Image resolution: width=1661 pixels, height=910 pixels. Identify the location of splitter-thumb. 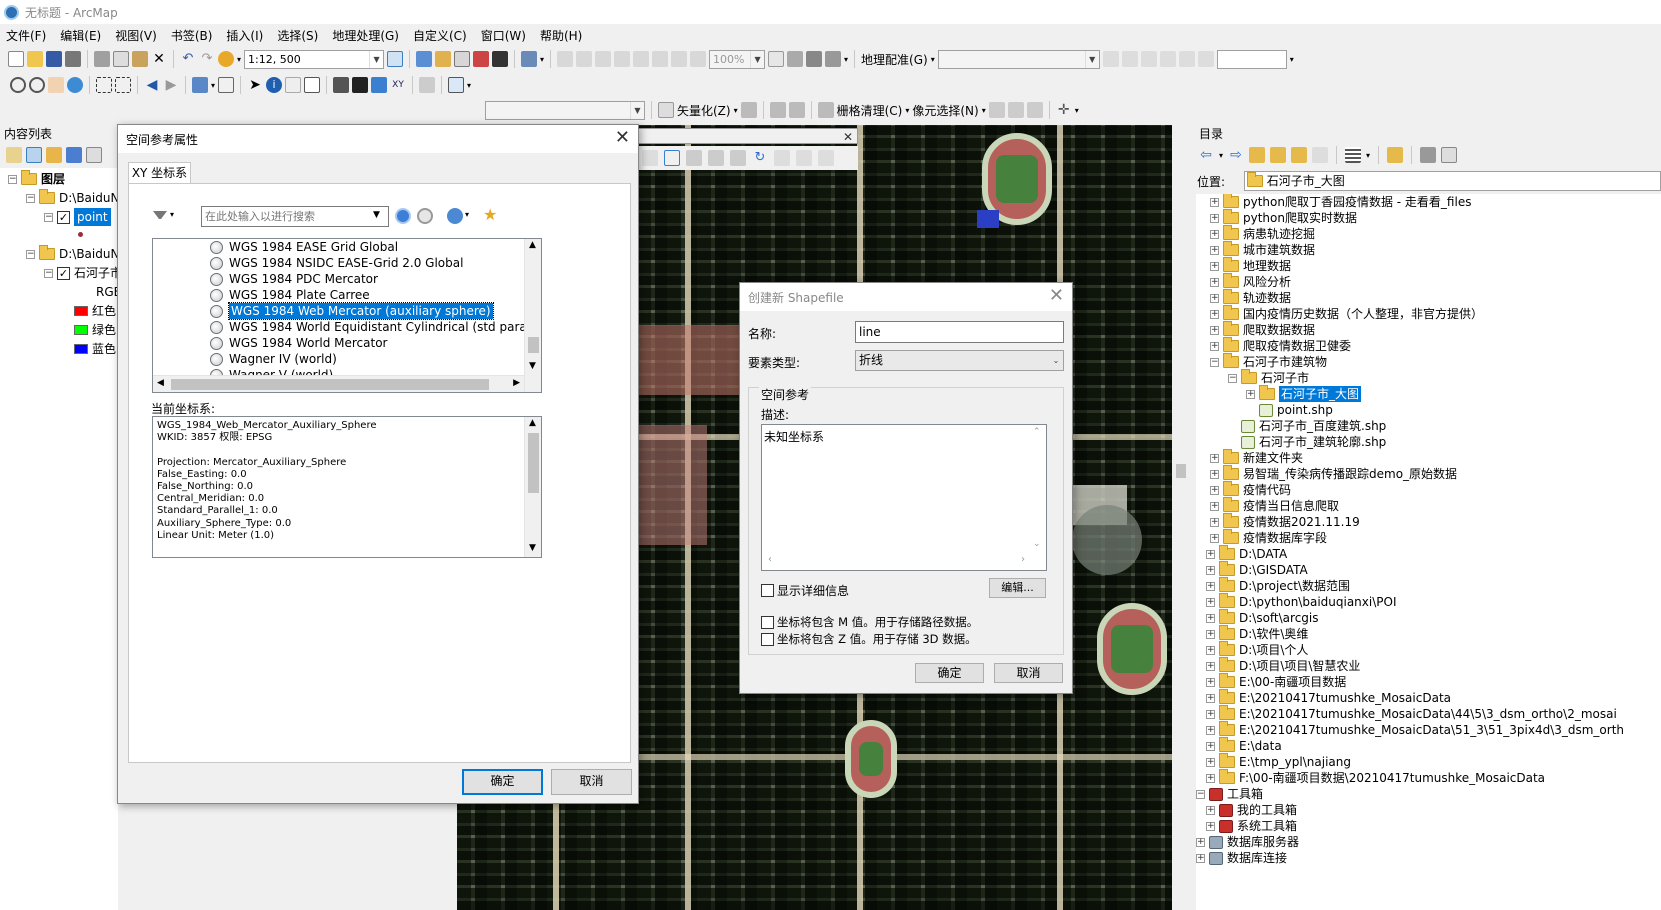
(1181, 471).